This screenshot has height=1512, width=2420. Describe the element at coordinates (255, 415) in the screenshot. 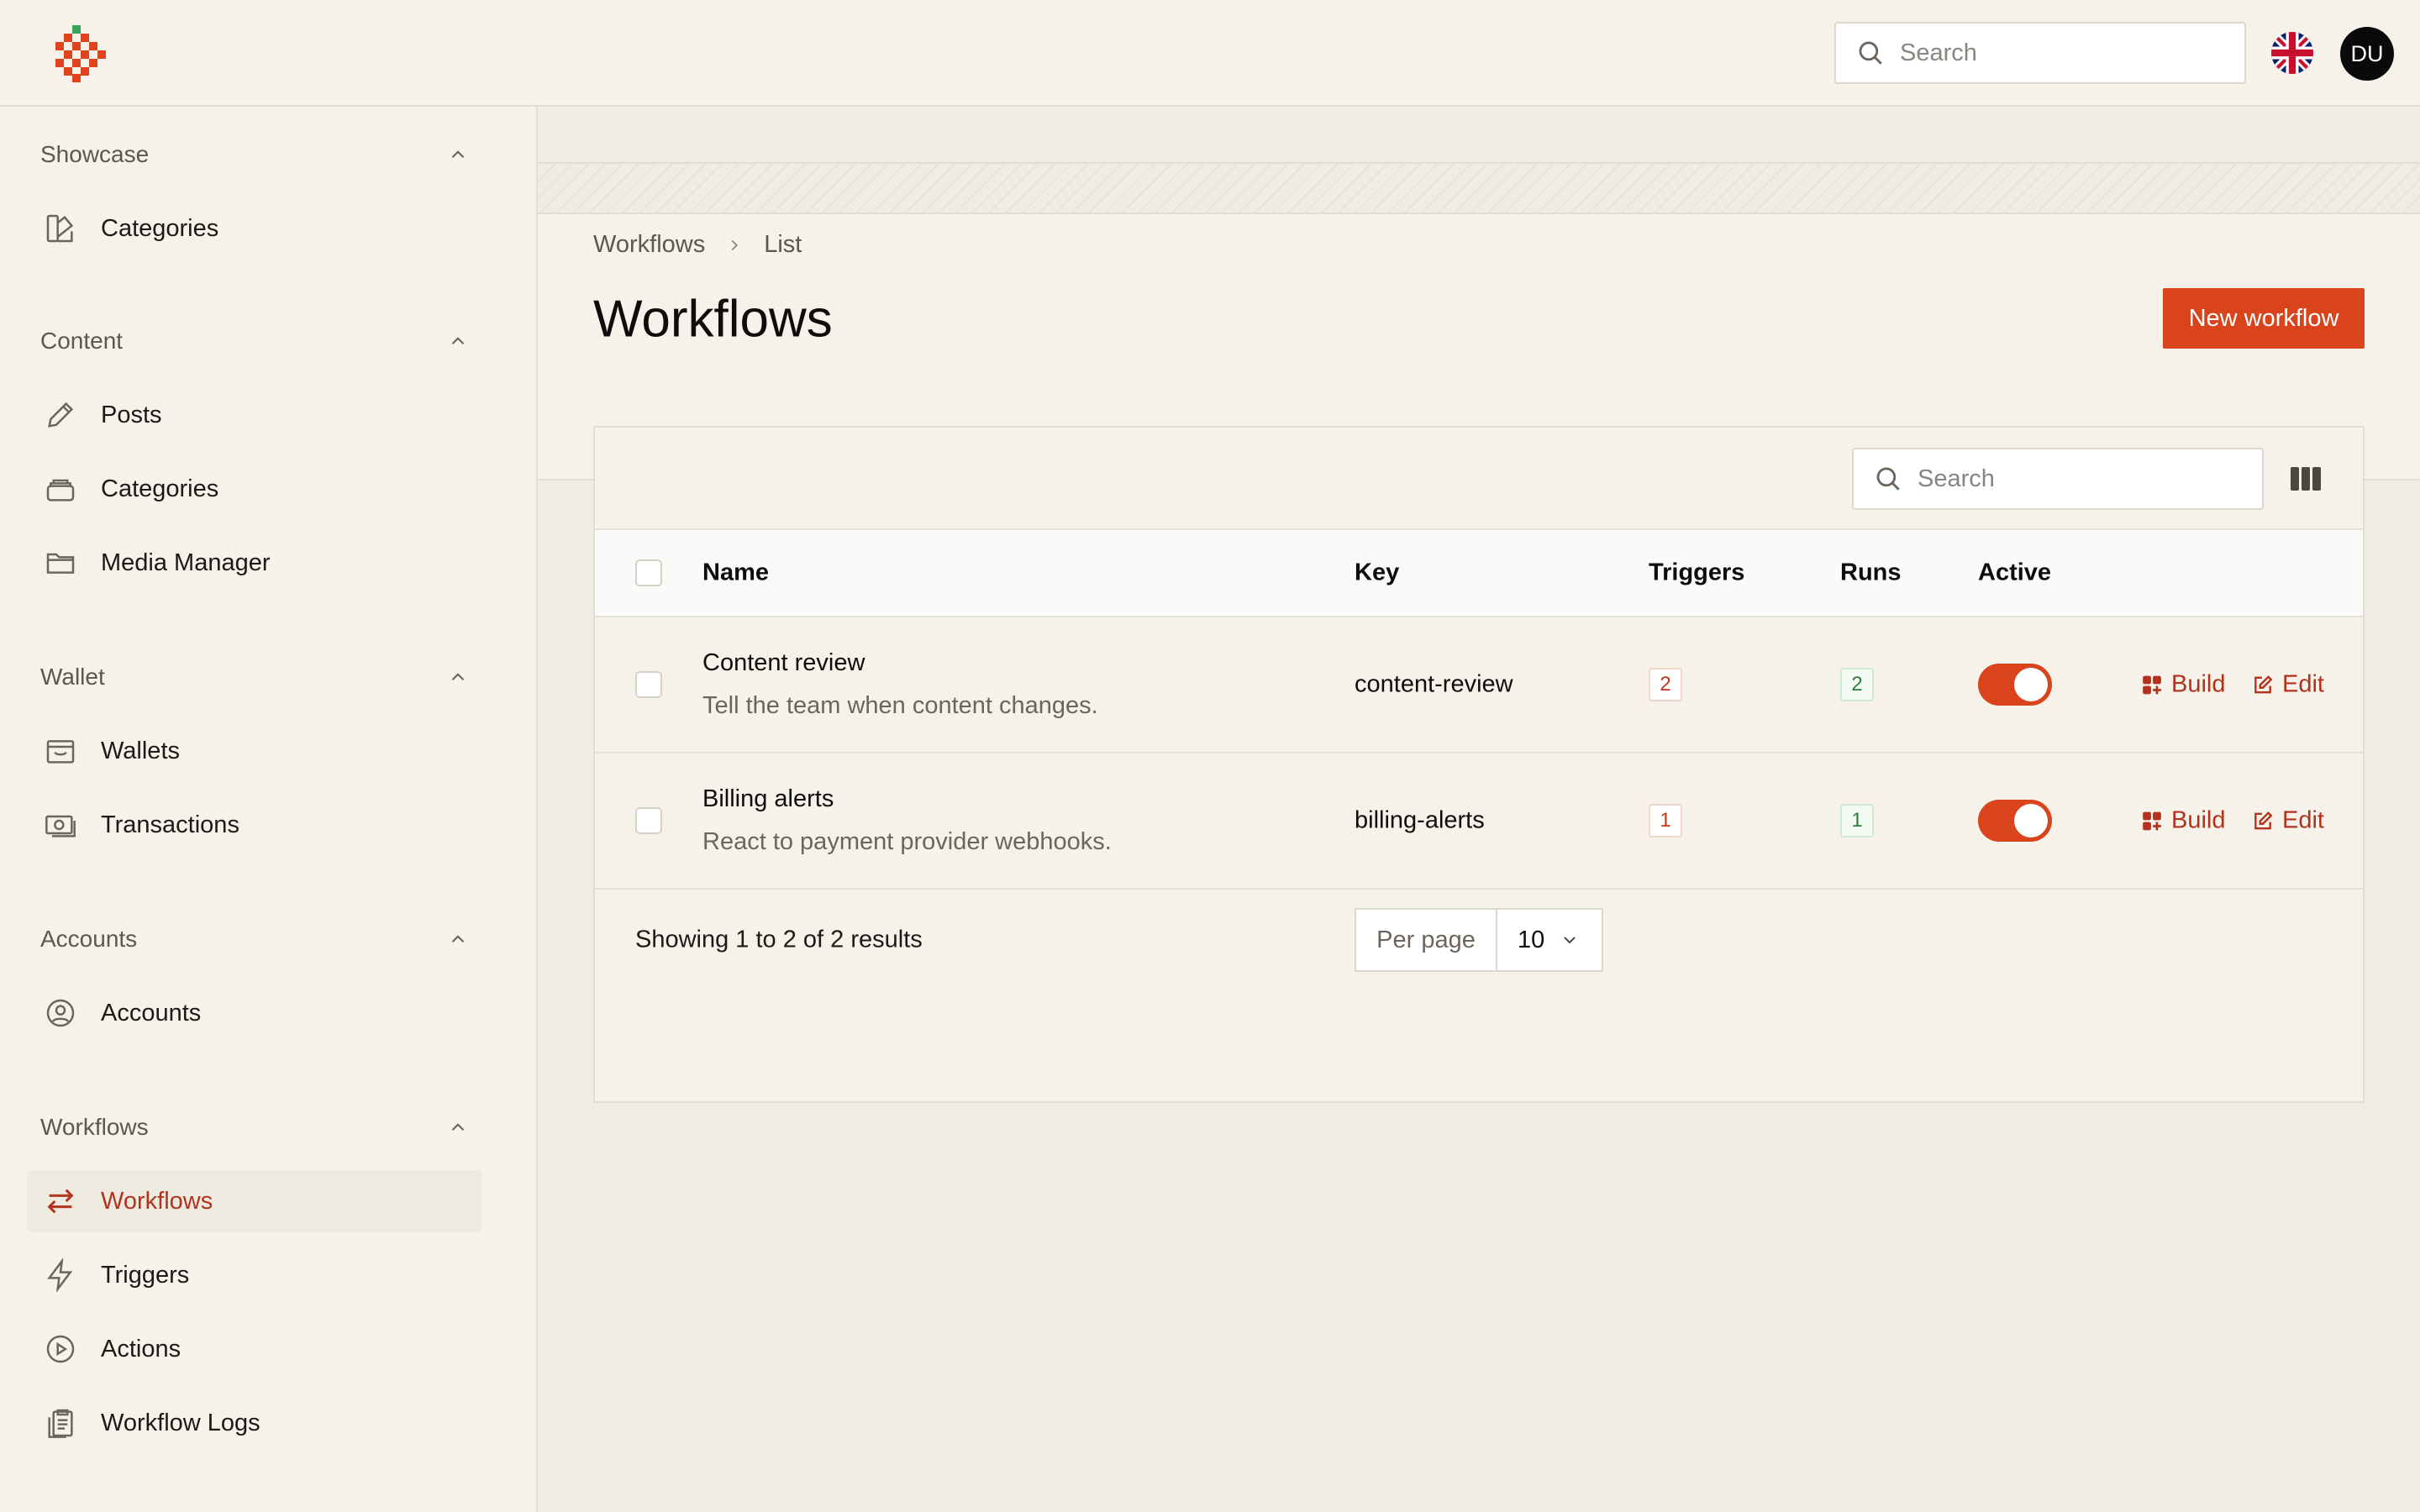

I see `sidebar-item-posts: Posts` at that location.